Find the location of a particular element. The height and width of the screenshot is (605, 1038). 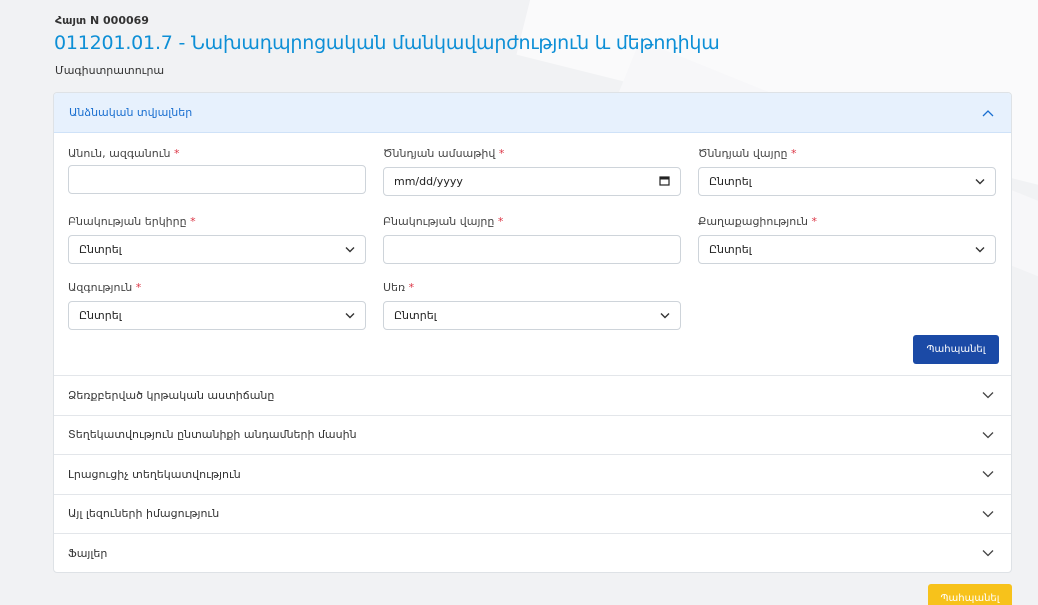

nationality-label: Ազգություն * is located at coordinates (104, 287).